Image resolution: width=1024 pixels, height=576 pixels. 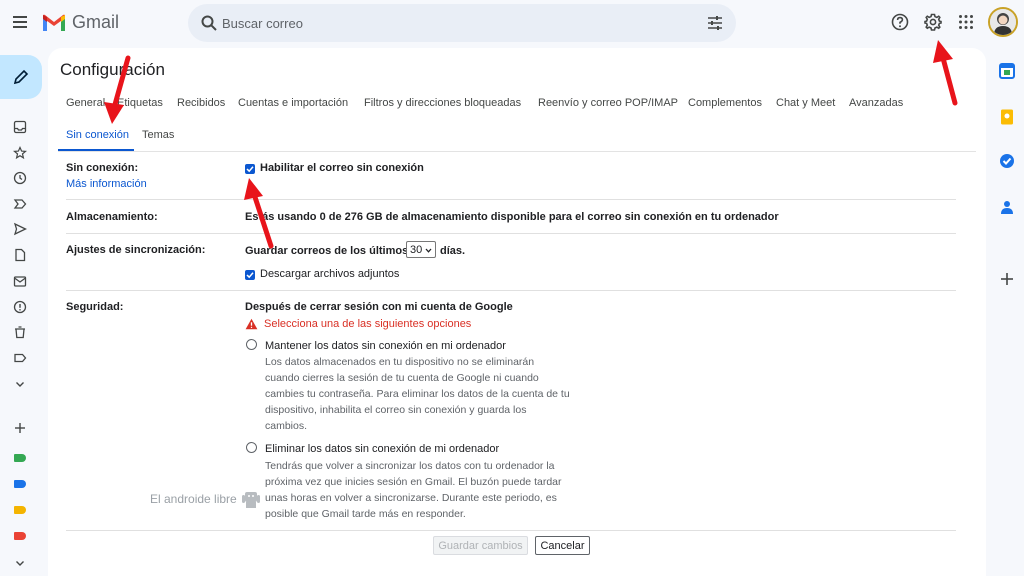 I want to click on apps-grid-icon, so click(x=966, y=22).